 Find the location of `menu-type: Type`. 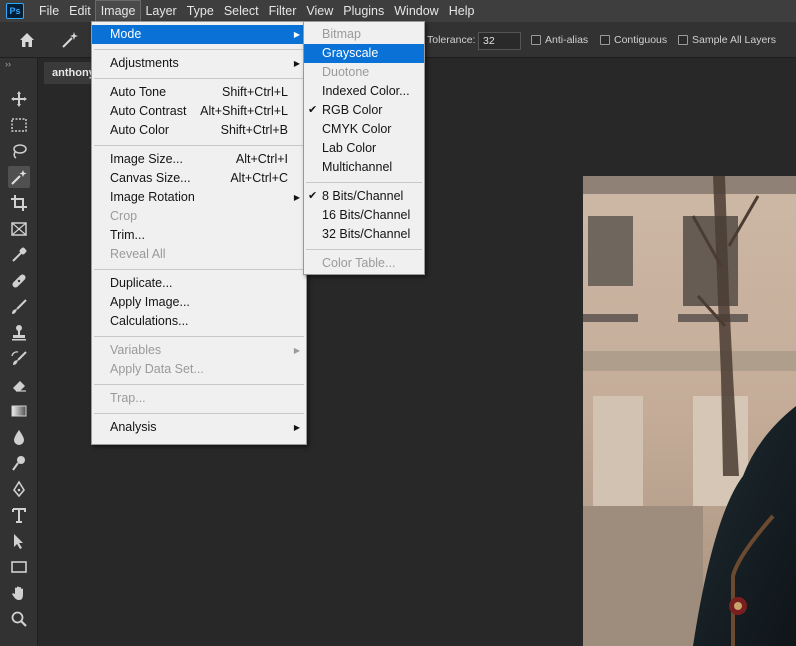

menu-type: Type is located at coordinates (200, 11).